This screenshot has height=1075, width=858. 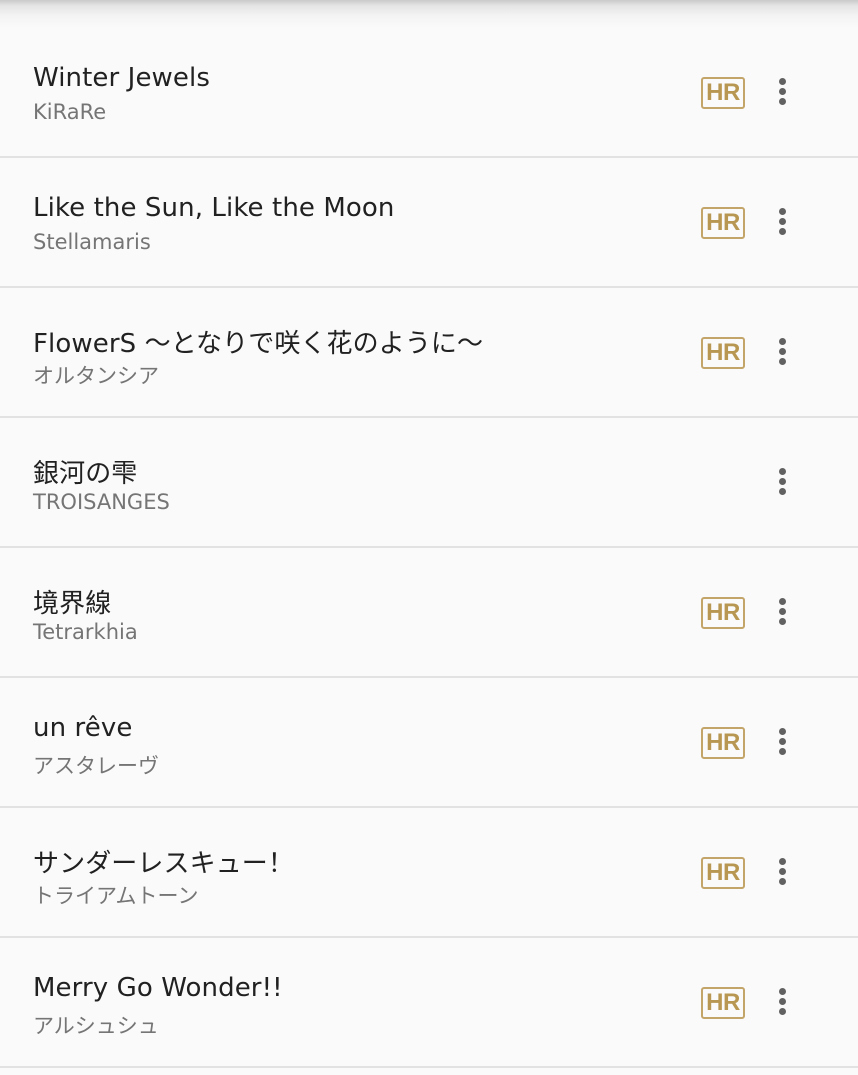 I want to click on song-artist: トライアムトーン, so click(x=116, y=896).